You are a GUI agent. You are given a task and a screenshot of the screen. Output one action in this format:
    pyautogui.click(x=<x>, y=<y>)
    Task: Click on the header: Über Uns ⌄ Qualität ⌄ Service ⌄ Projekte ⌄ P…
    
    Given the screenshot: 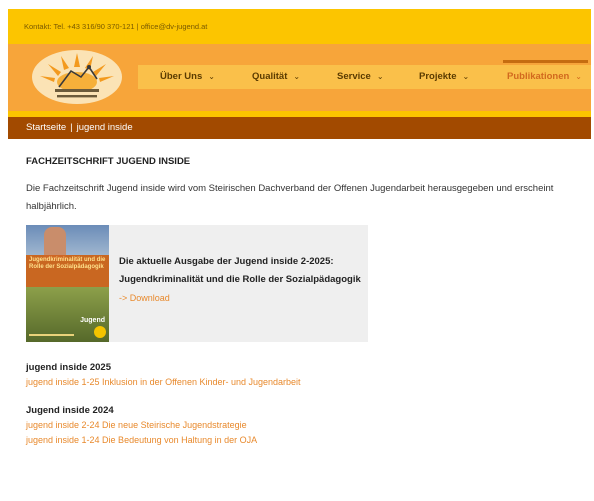 What is the action you would take?
    pyautogui.click(x=299, y=77)
    